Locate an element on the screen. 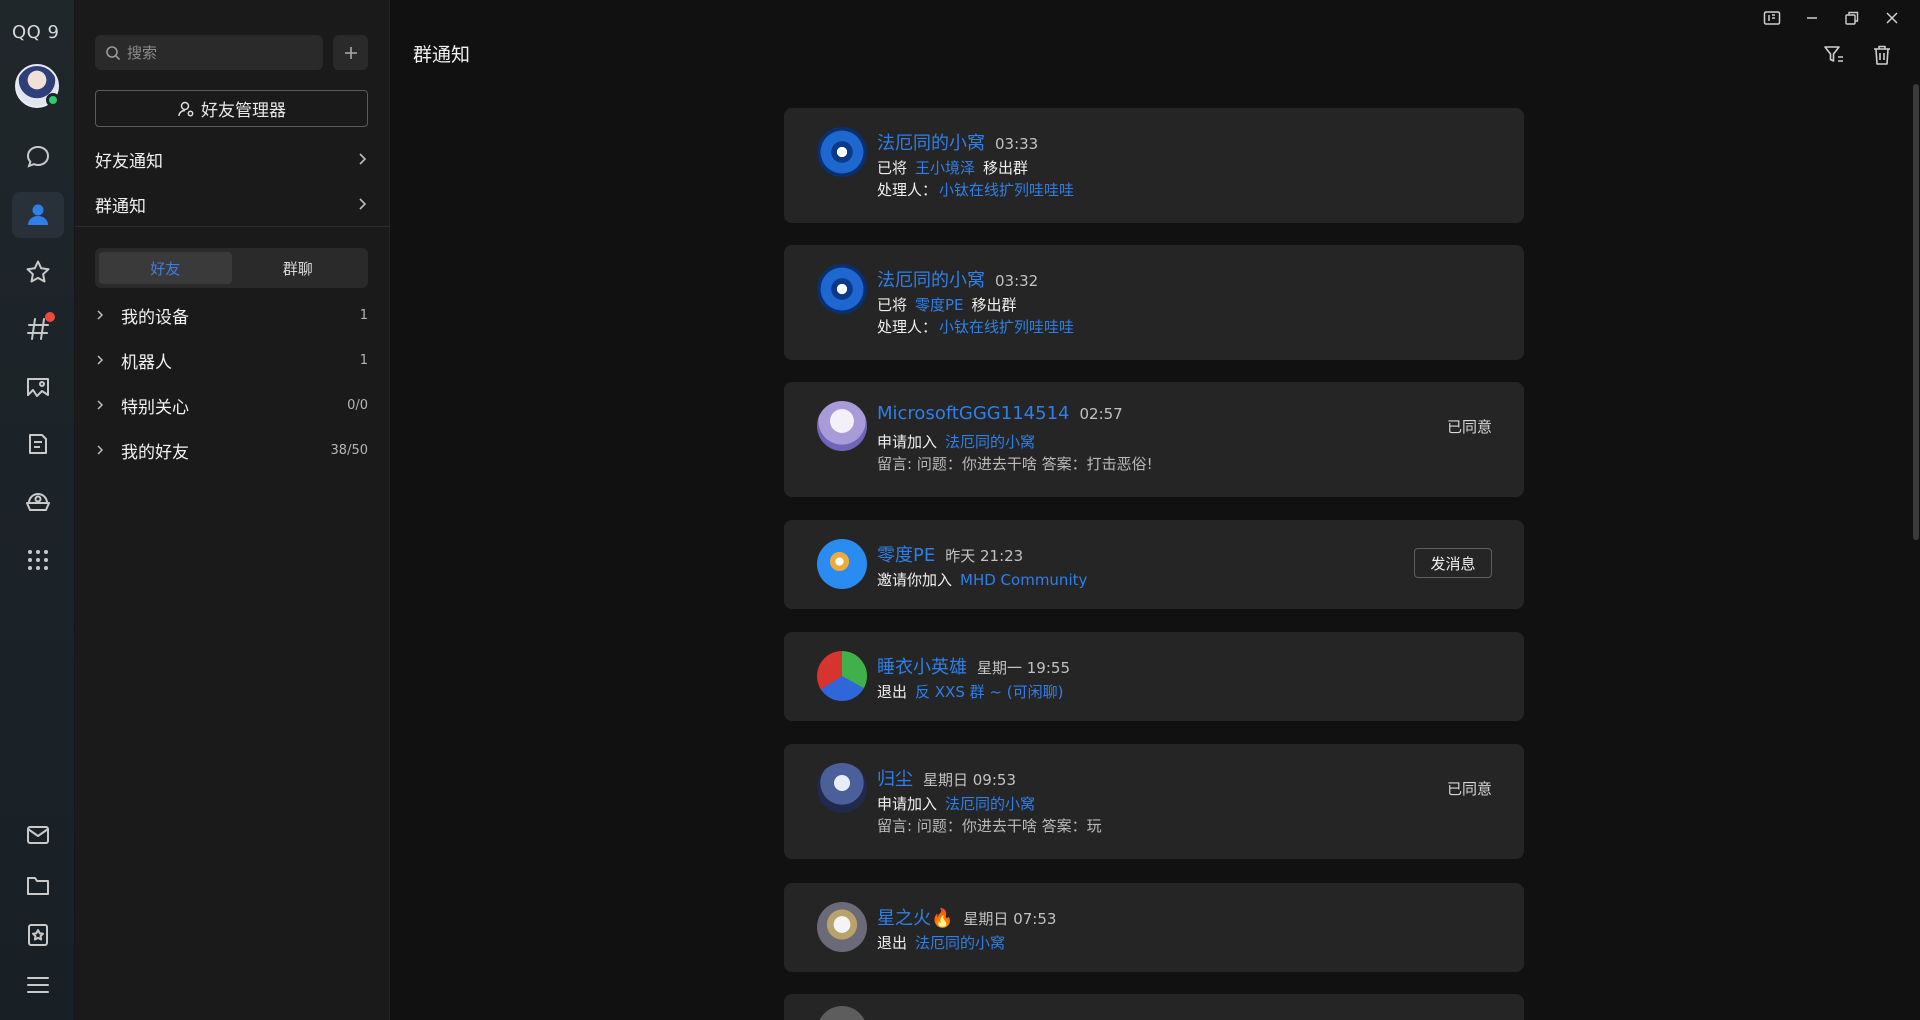 Image resolution: width=1920 pixels, height=1020 pixels. group-name: 特别关心 is located at coordinates (155, 407).